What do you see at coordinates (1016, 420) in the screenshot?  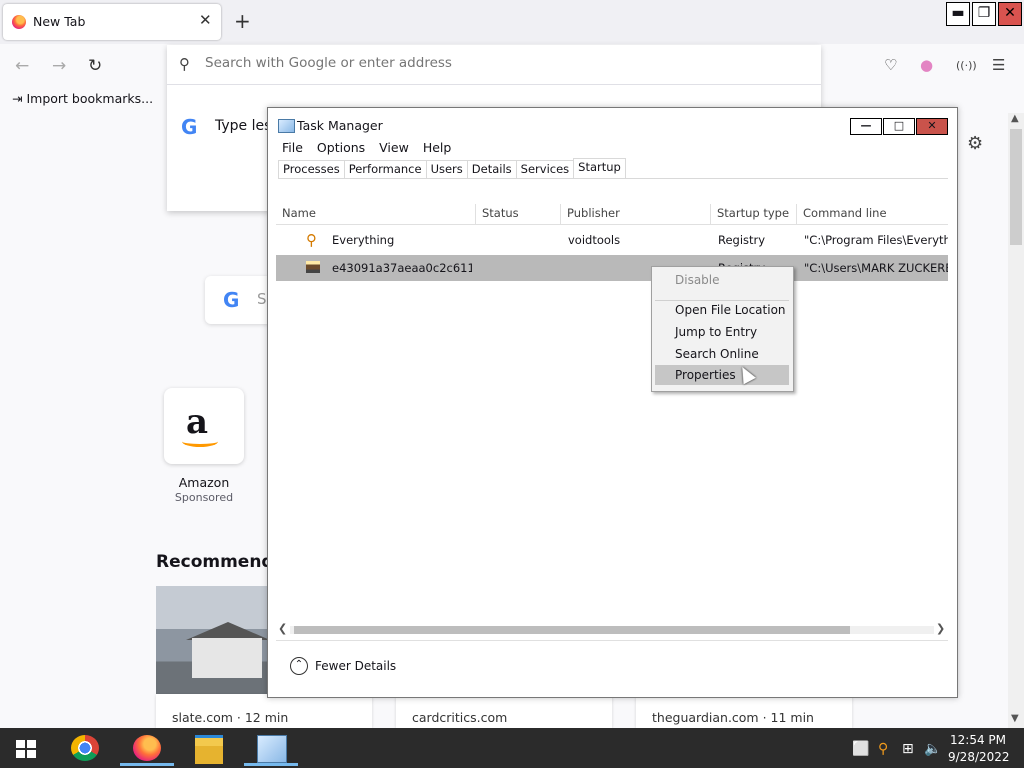 I see `page-scrollbar: ▲ ▼` at bounding box center [1016, 420].